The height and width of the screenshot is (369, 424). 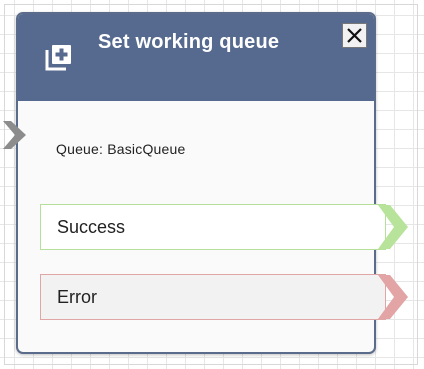 What do you see at coordinates (189, 42) in the screenshot?
I see `block-title: Set working queue` at bounding box center [189, 42].